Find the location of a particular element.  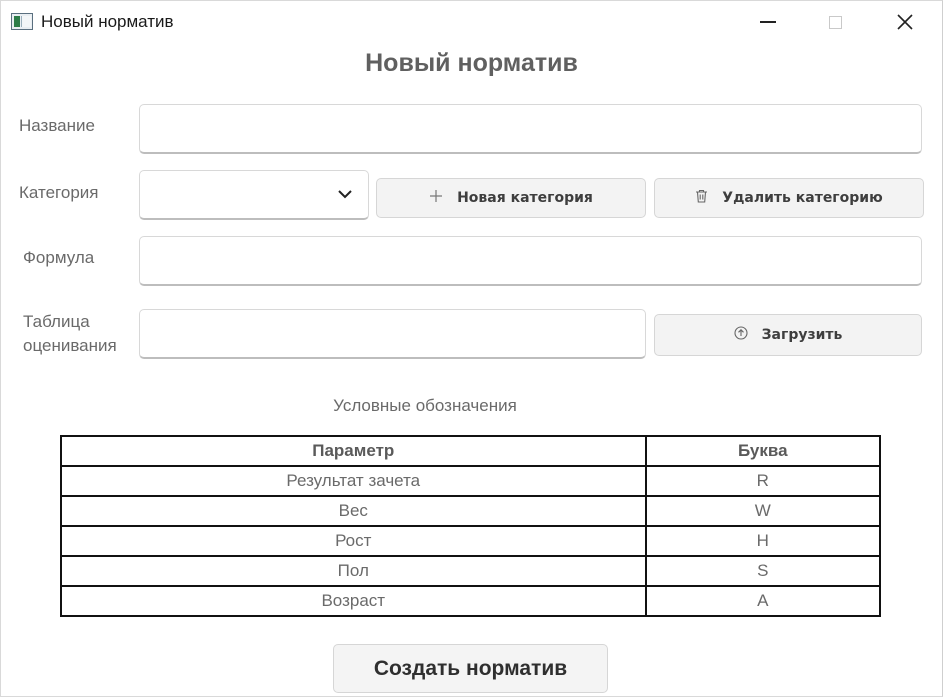

table-row: Результат зачета R is located at coordinates (471, 481).